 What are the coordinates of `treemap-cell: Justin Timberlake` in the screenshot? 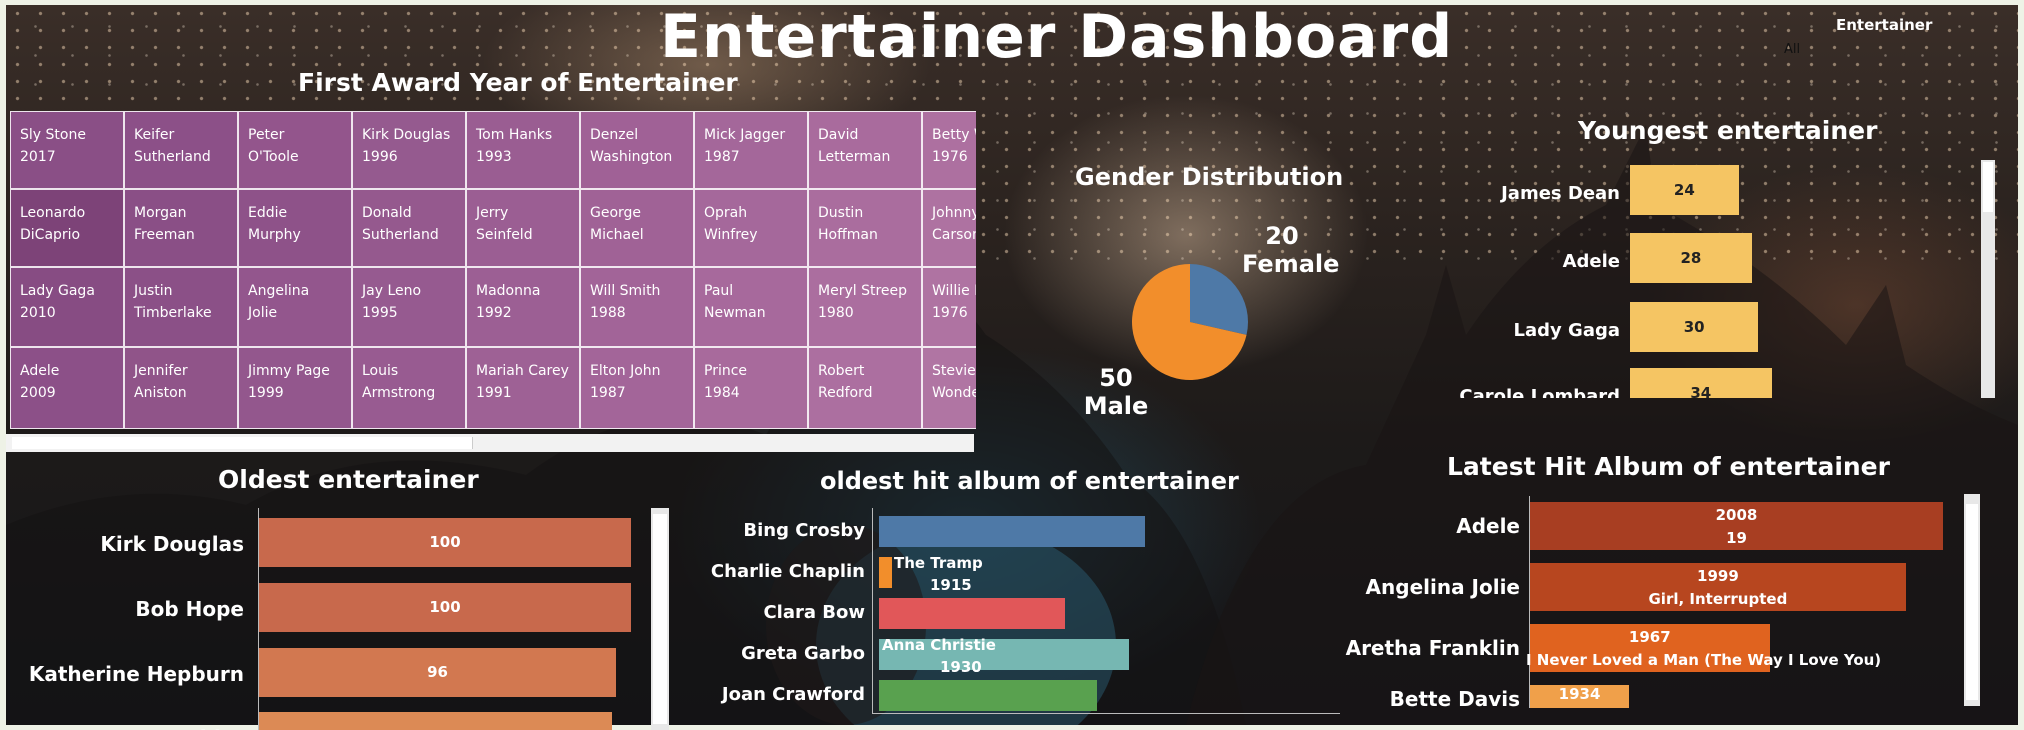 It's located at (181, 307).